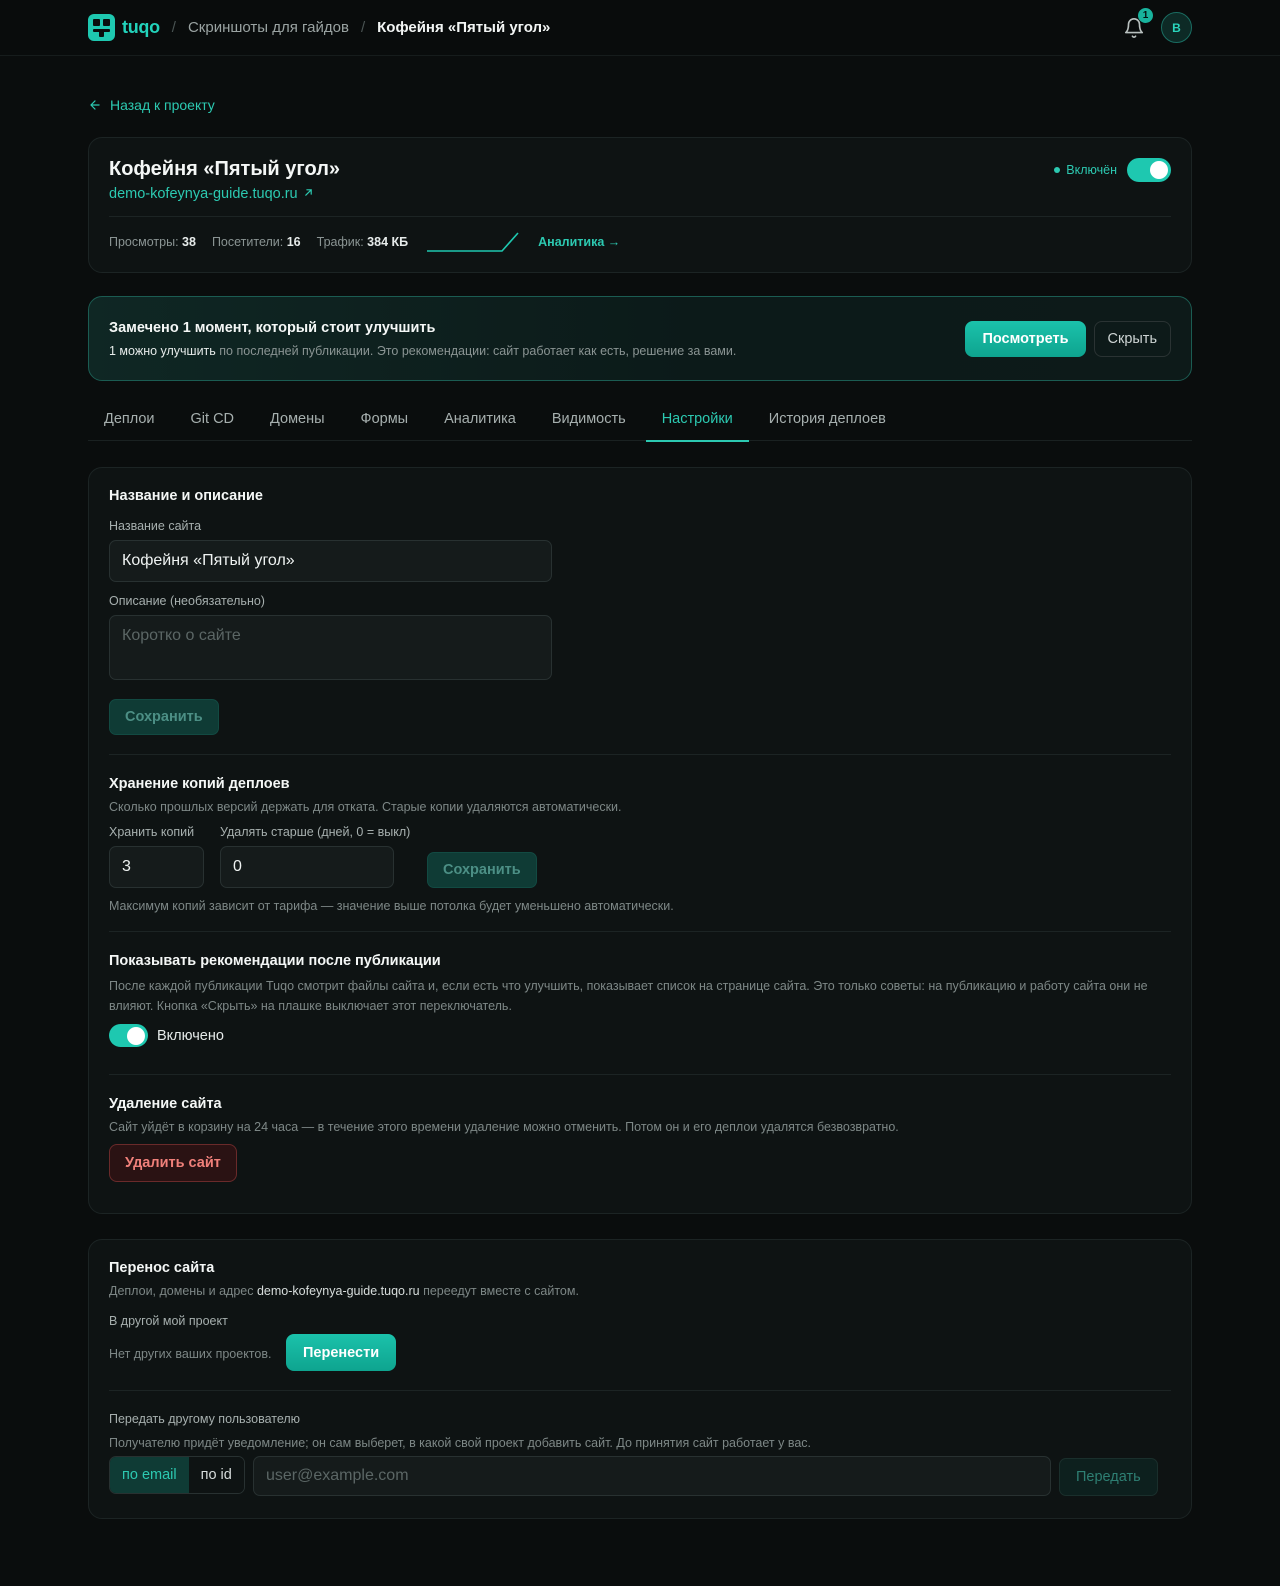  Describe the element at coordinates (190, 1035) in the screenshot. I see `recommendations-toggle-label: Включено` at that location.